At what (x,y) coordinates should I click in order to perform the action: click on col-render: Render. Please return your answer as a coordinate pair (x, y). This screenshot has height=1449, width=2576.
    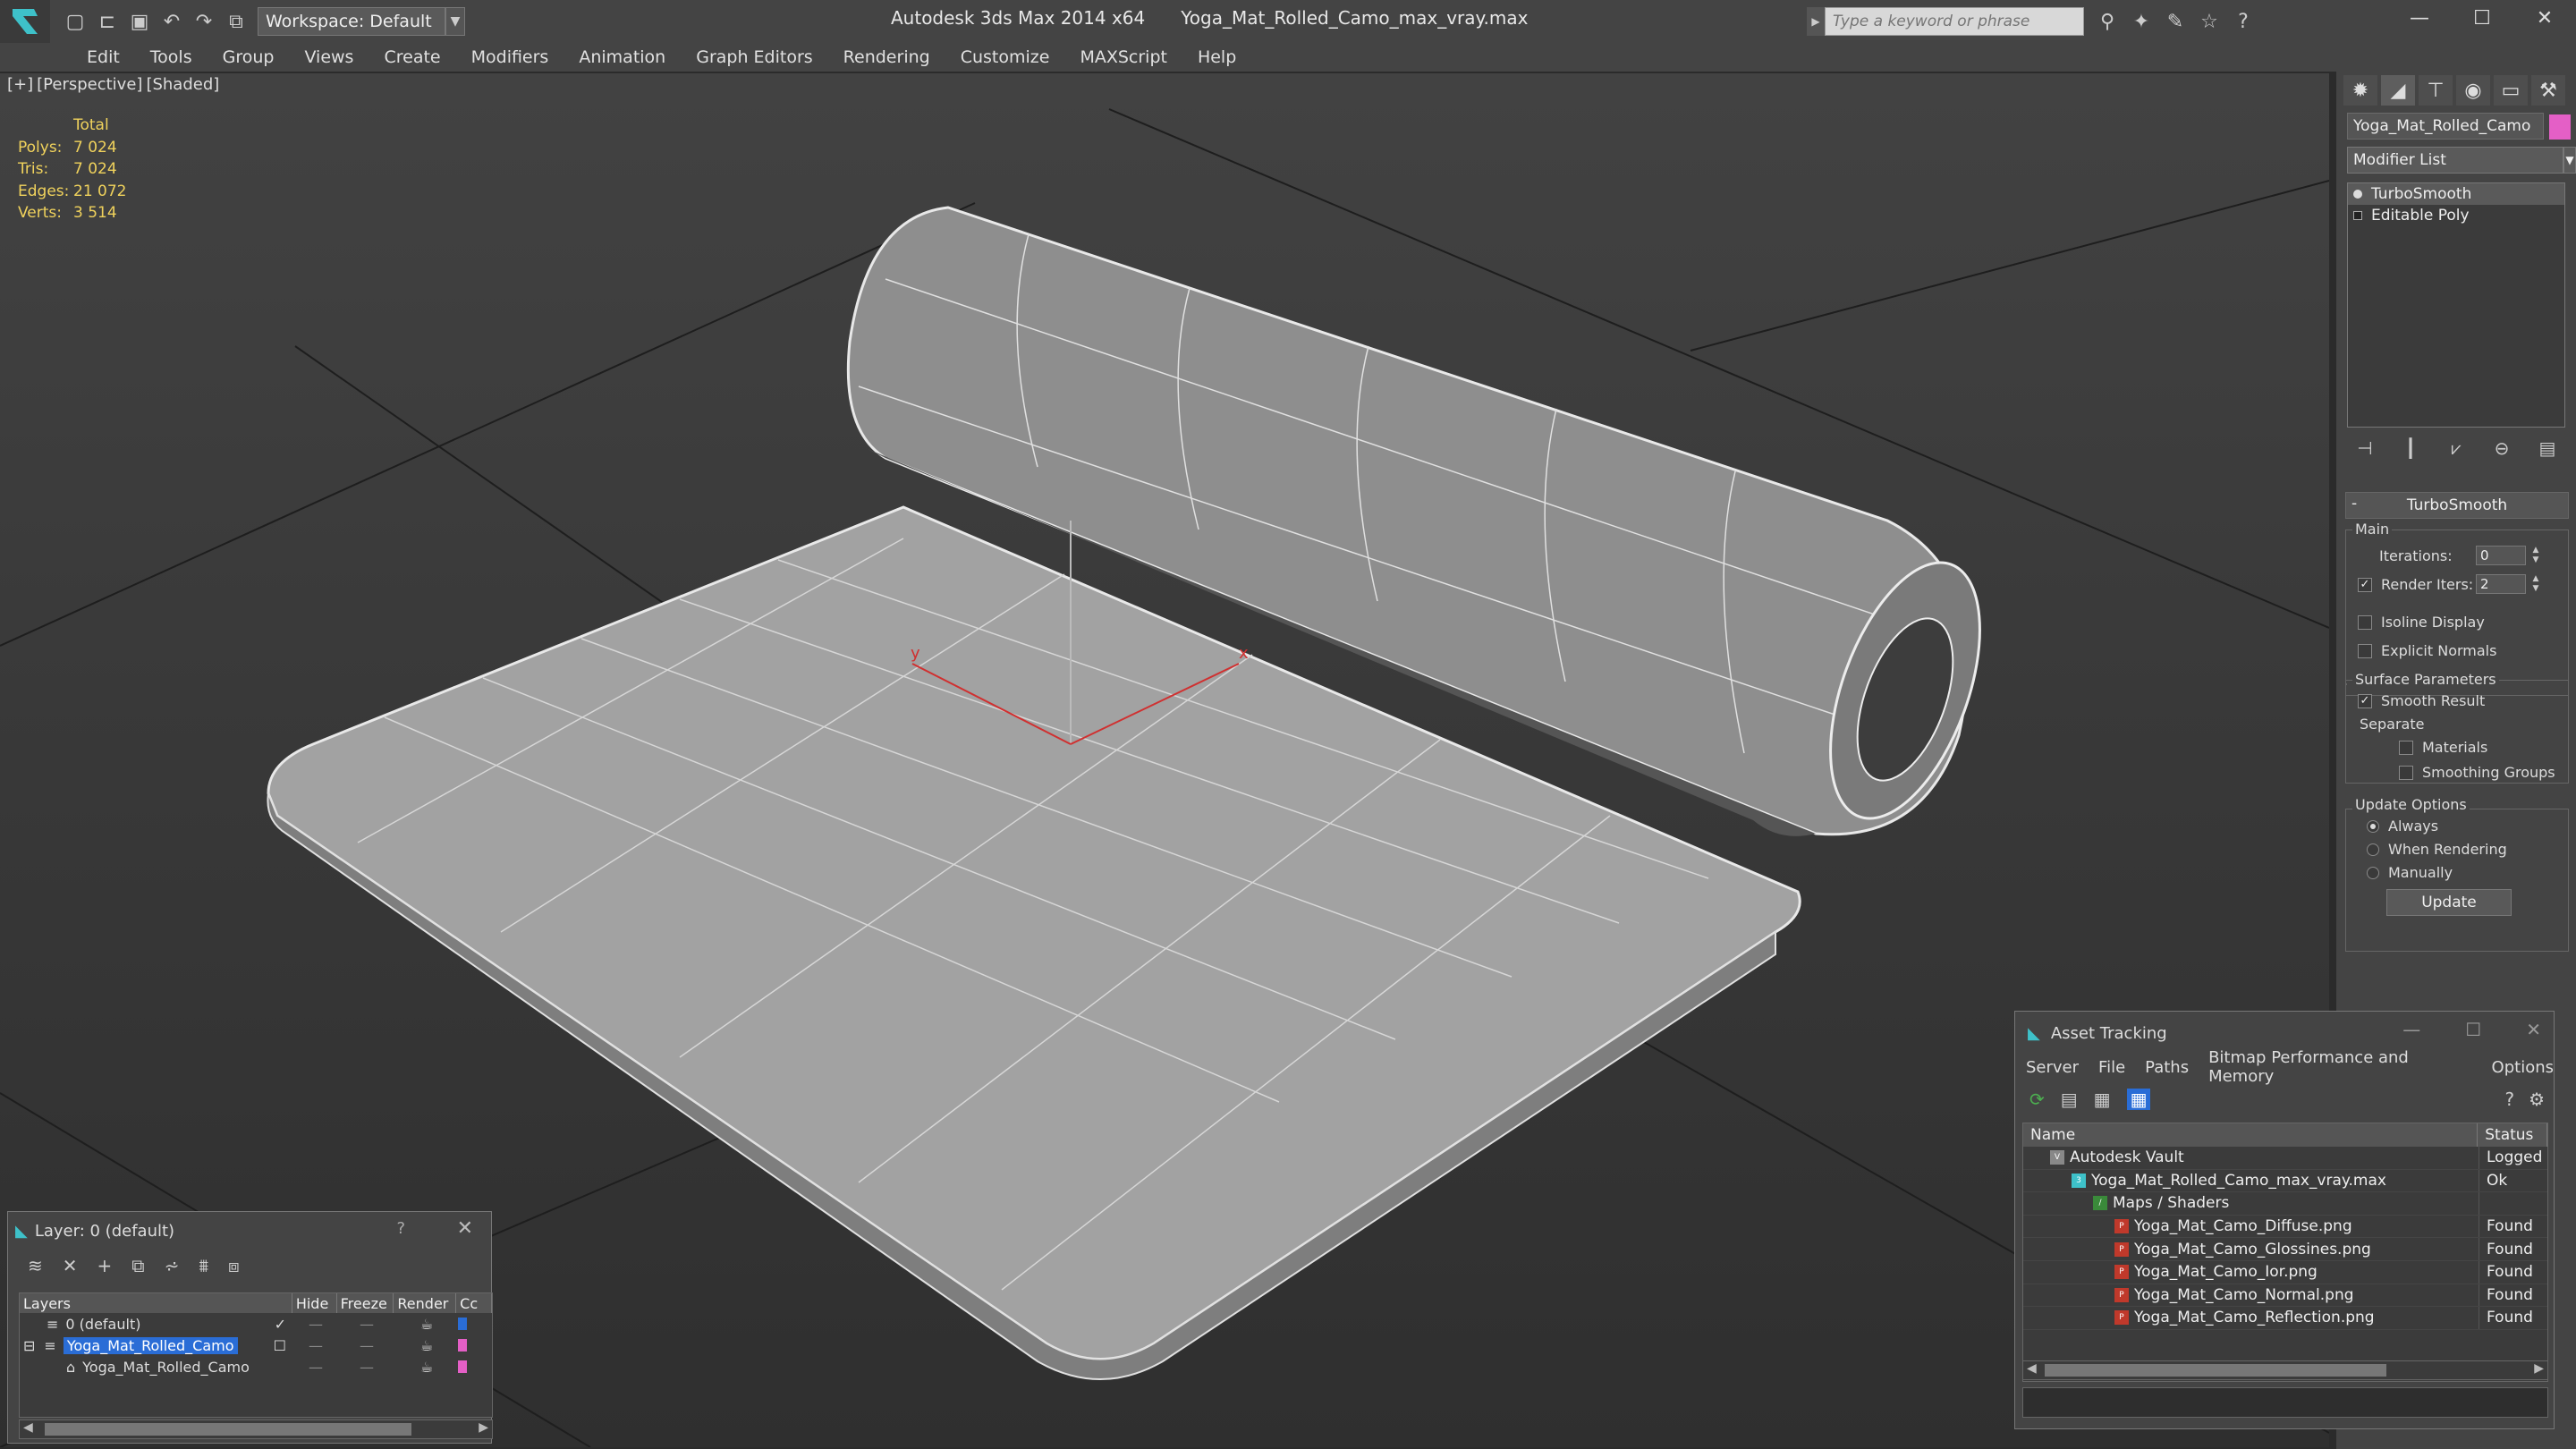
    Looking at the image, I should click on (425, 1303).